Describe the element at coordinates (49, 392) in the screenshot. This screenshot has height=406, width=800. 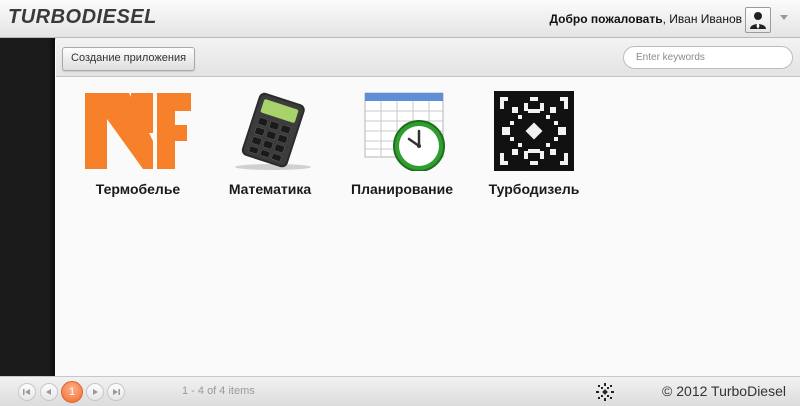
I see `prev-page-icon` at that location.